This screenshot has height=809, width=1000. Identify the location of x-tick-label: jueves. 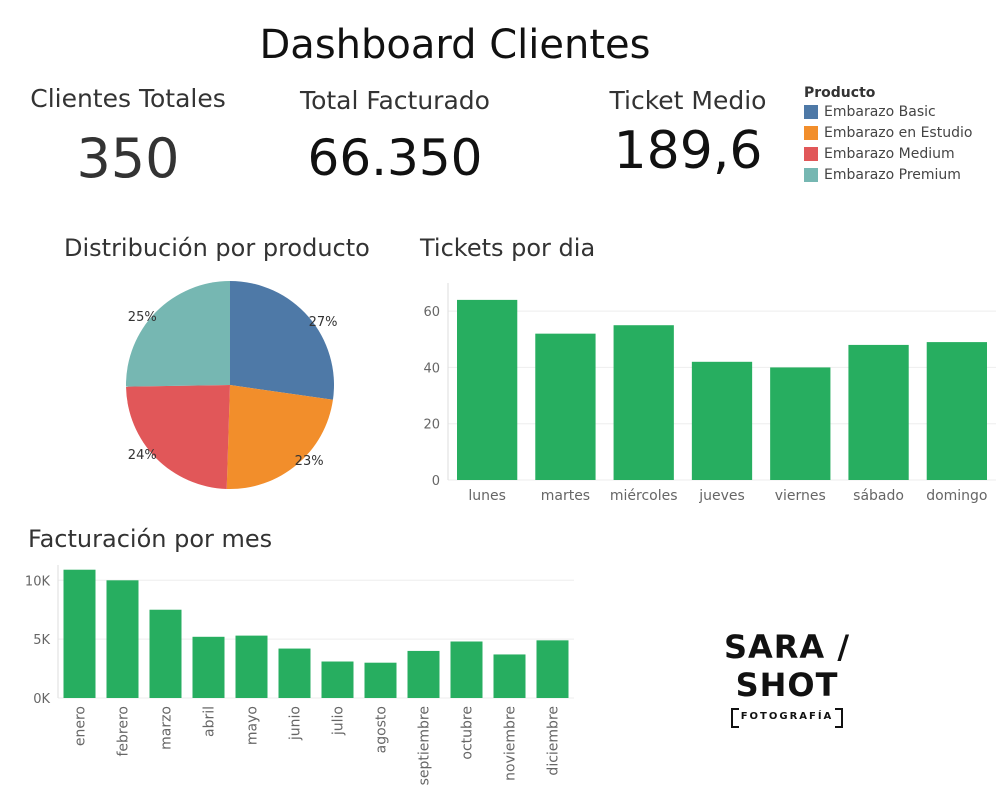
(721, 496).